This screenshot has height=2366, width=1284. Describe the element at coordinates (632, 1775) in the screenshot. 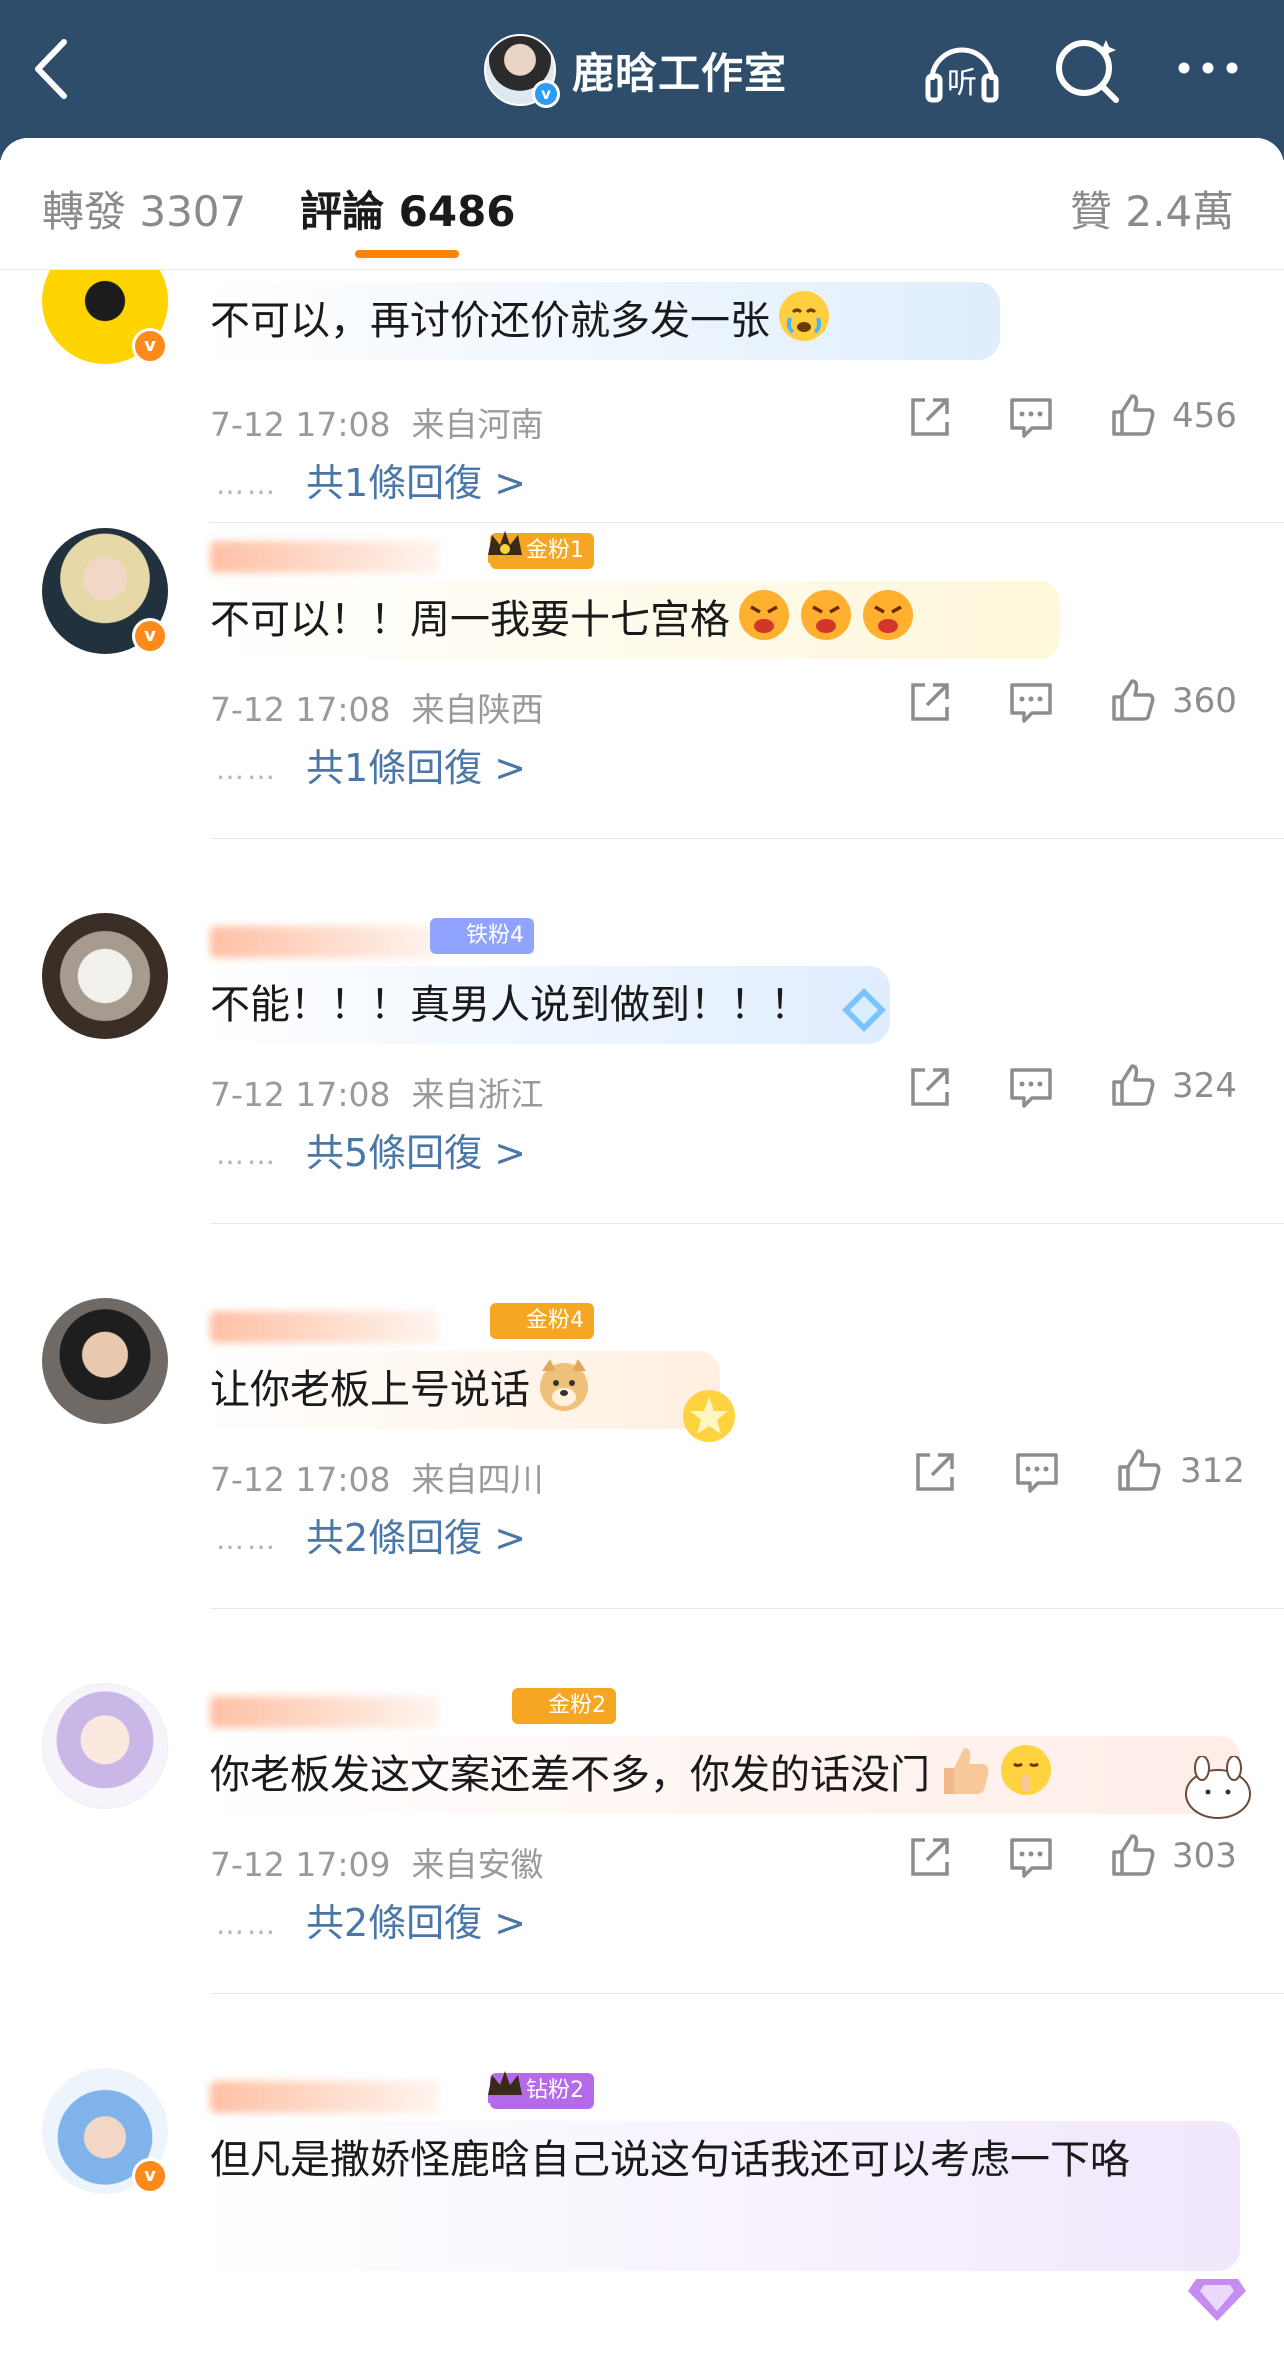

I see `comment-text: 你老板发这文案还差不多，你发的话没门` at that location.